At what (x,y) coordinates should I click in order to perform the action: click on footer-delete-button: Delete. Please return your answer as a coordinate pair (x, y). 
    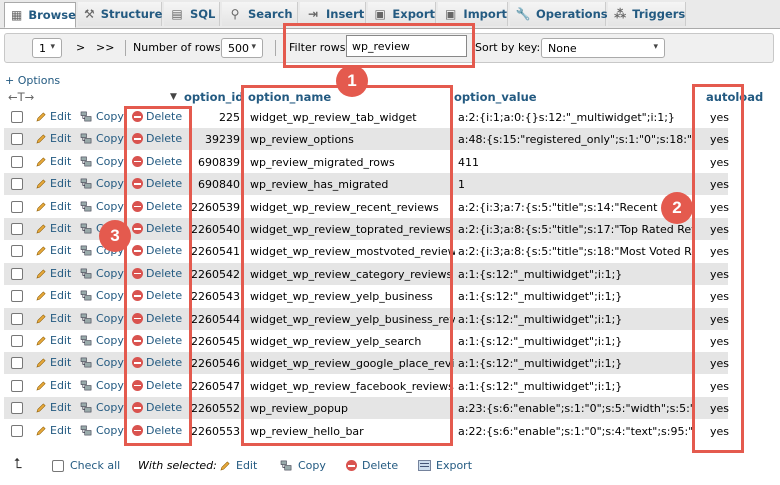
    Looking at the image, I should click on (372, 465).